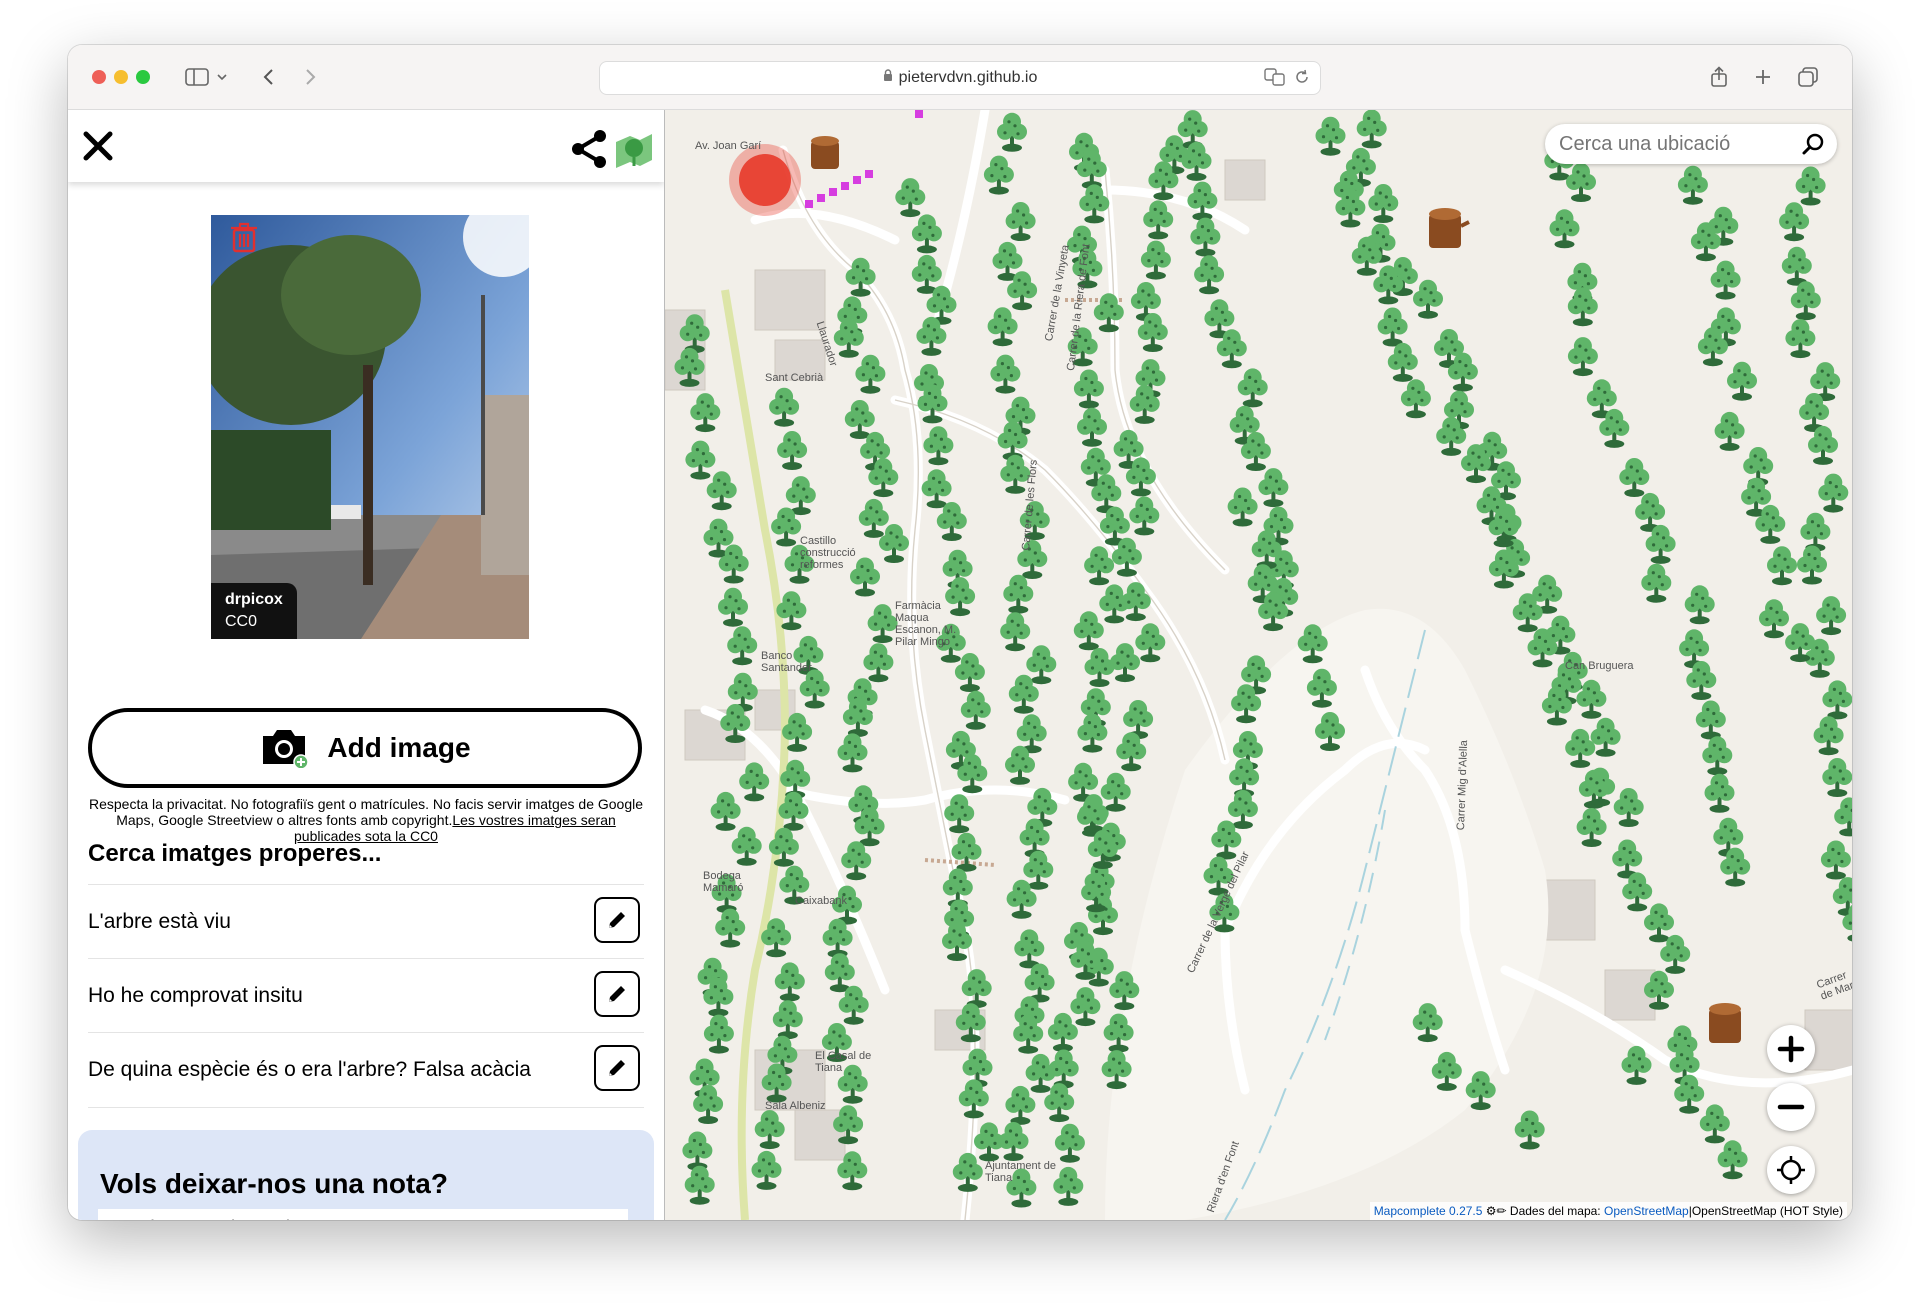  What do you see at coordinates (370, 427) in the screenshot?
I see `tree-photo: drpicox CC0` at bounding box center [370, 427].